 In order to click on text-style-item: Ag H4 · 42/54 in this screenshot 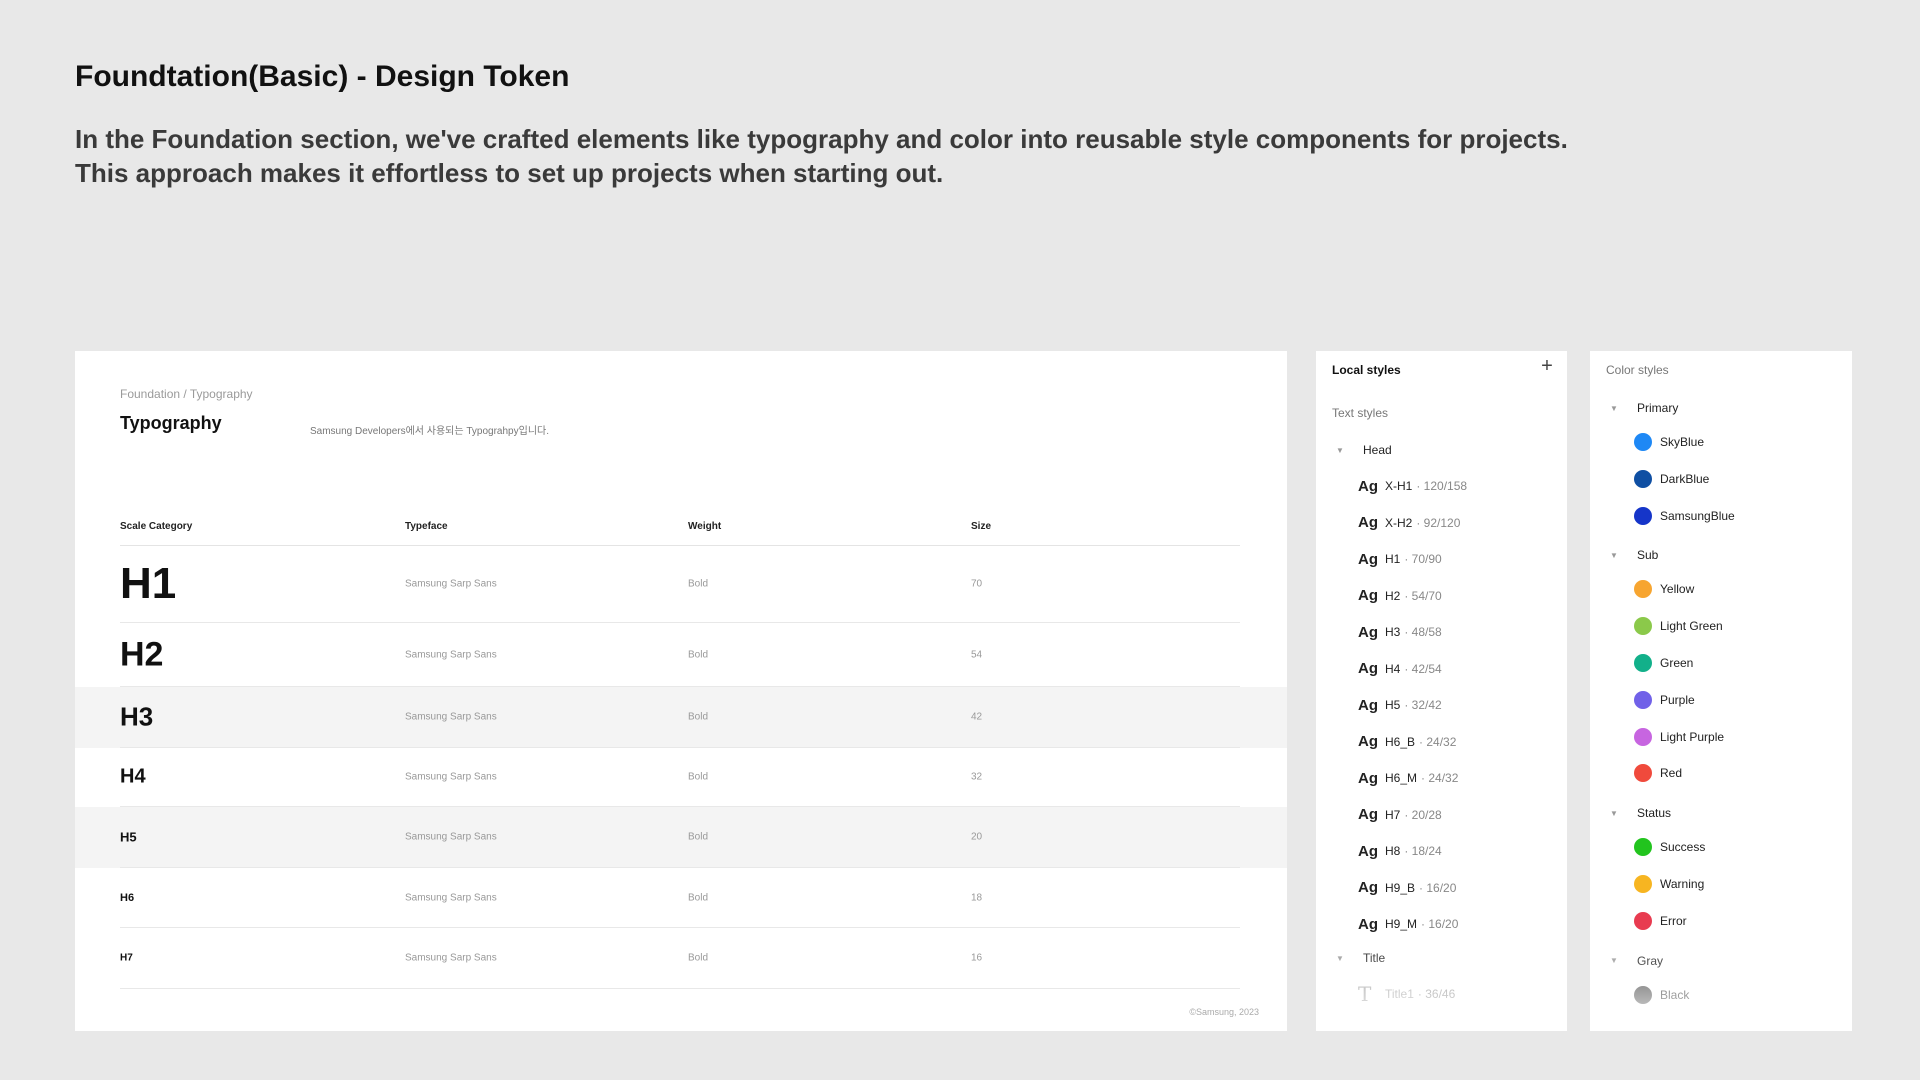, I will do `click(1400, 669)`.